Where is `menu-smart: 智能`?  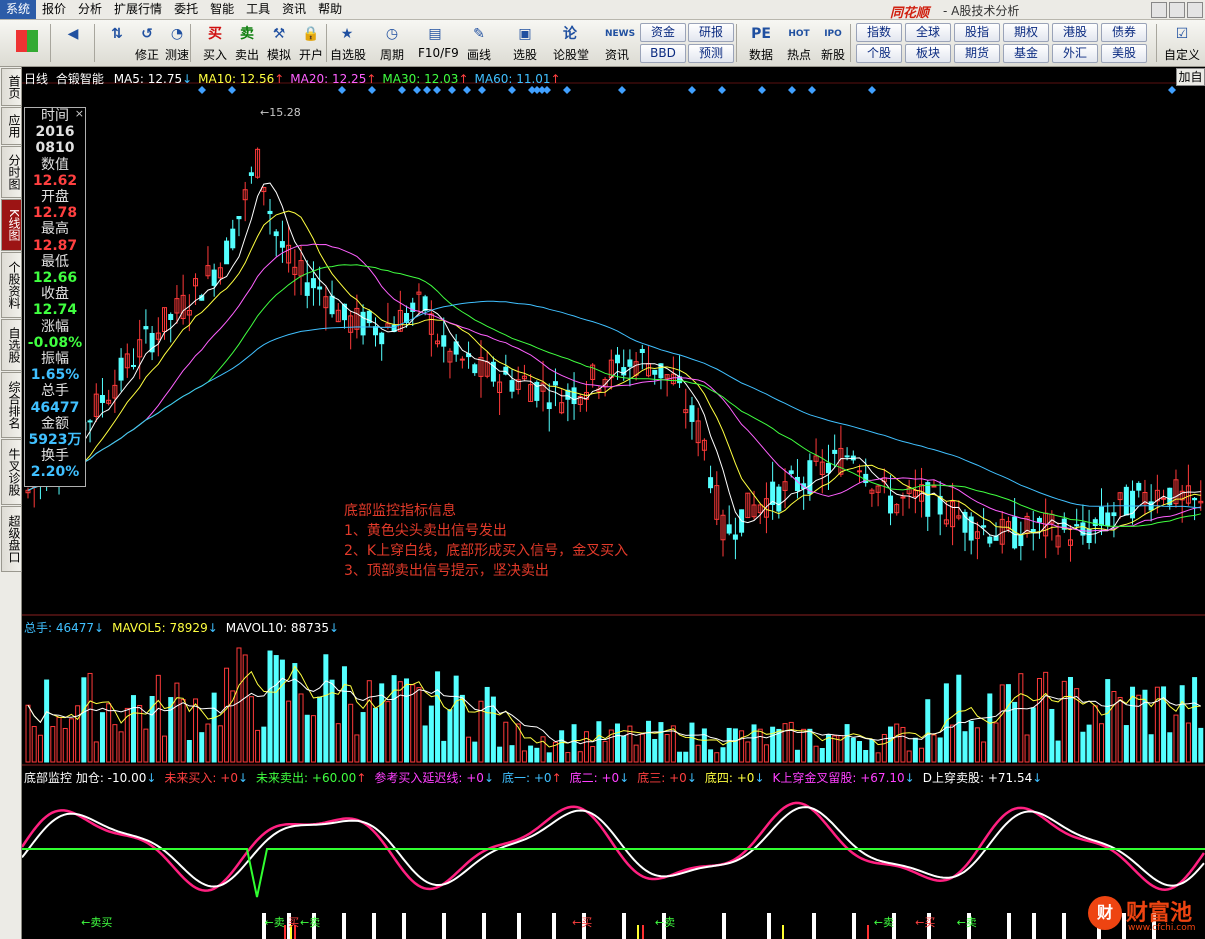
menu-smart: 智能 is located at coordinates (222, 9).